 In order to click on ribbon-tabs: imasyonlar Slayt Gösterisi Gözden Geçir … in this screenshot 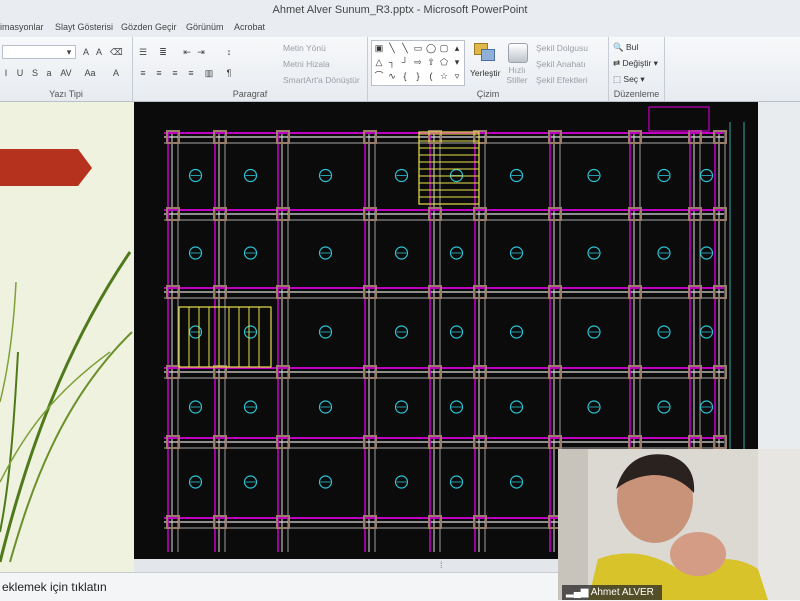, I will do `click(400, 29)`.